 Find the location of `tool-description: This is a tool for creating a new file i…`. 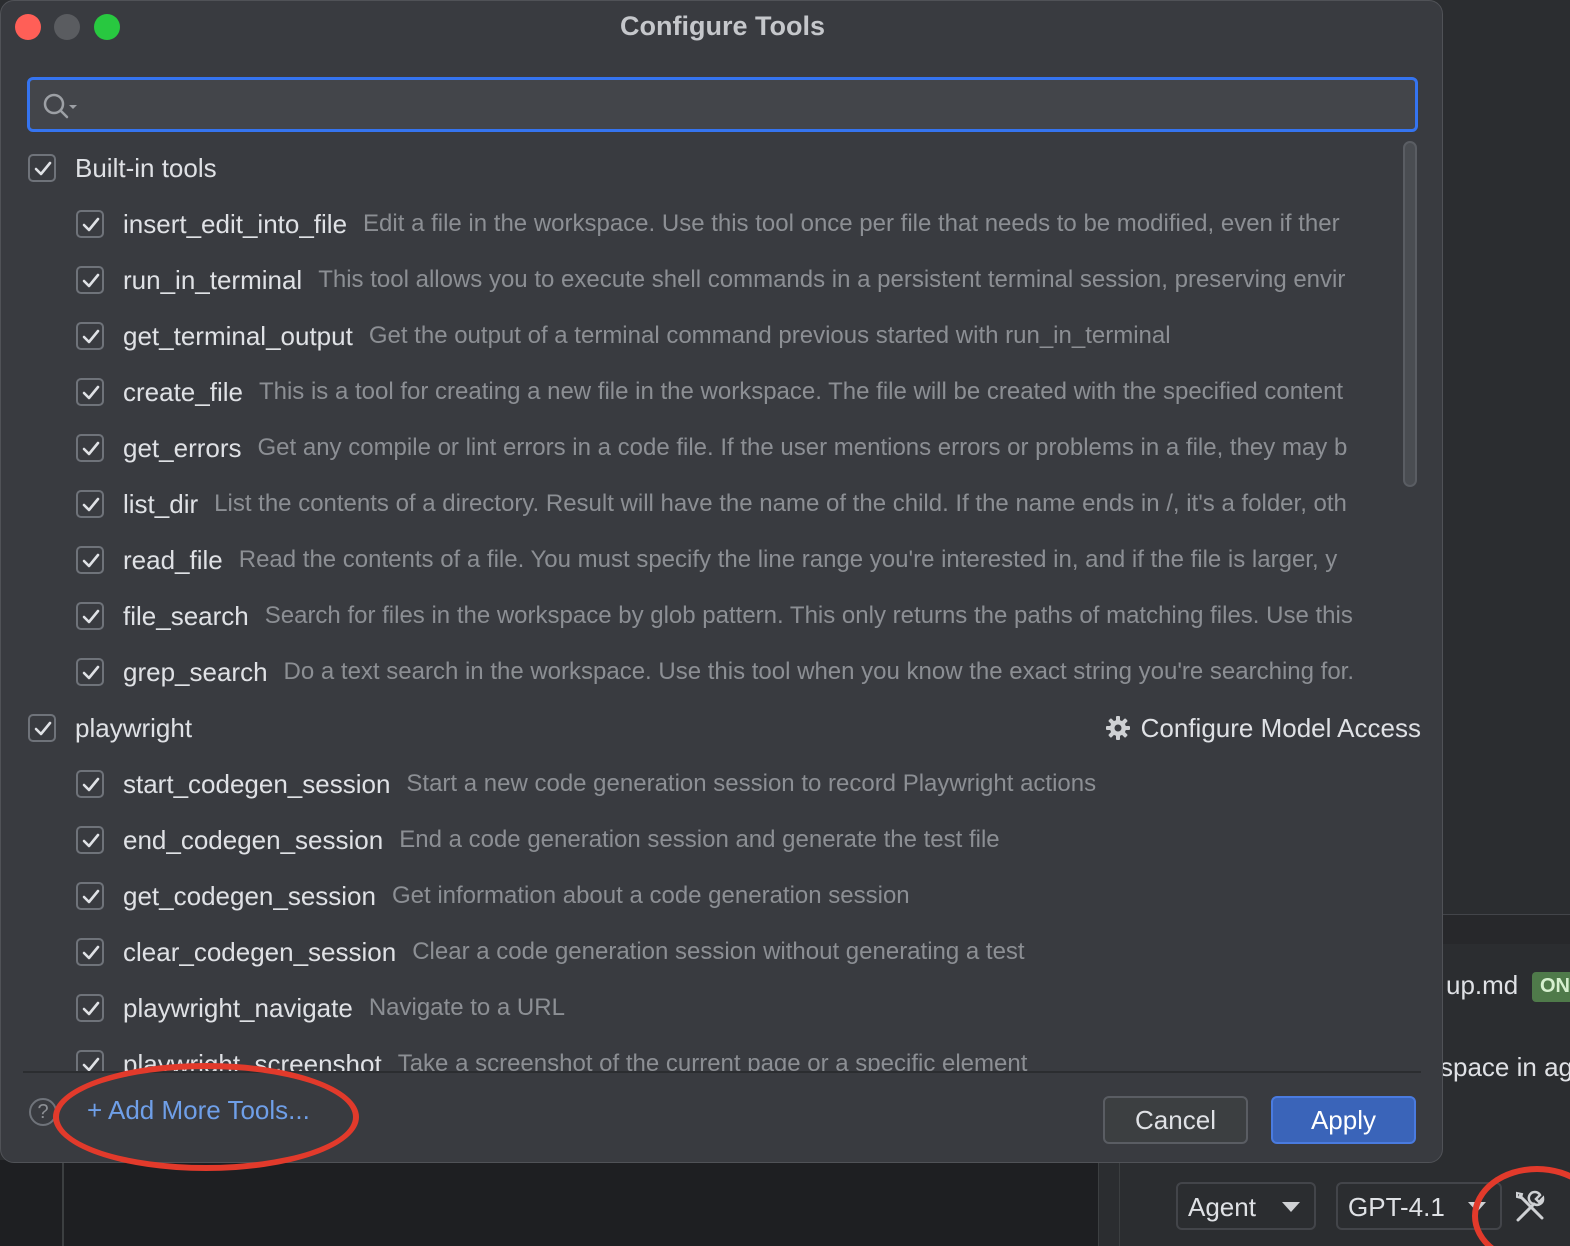

tool-description: This is a tool for creating a new file i… is located at coordinates (801, 391).